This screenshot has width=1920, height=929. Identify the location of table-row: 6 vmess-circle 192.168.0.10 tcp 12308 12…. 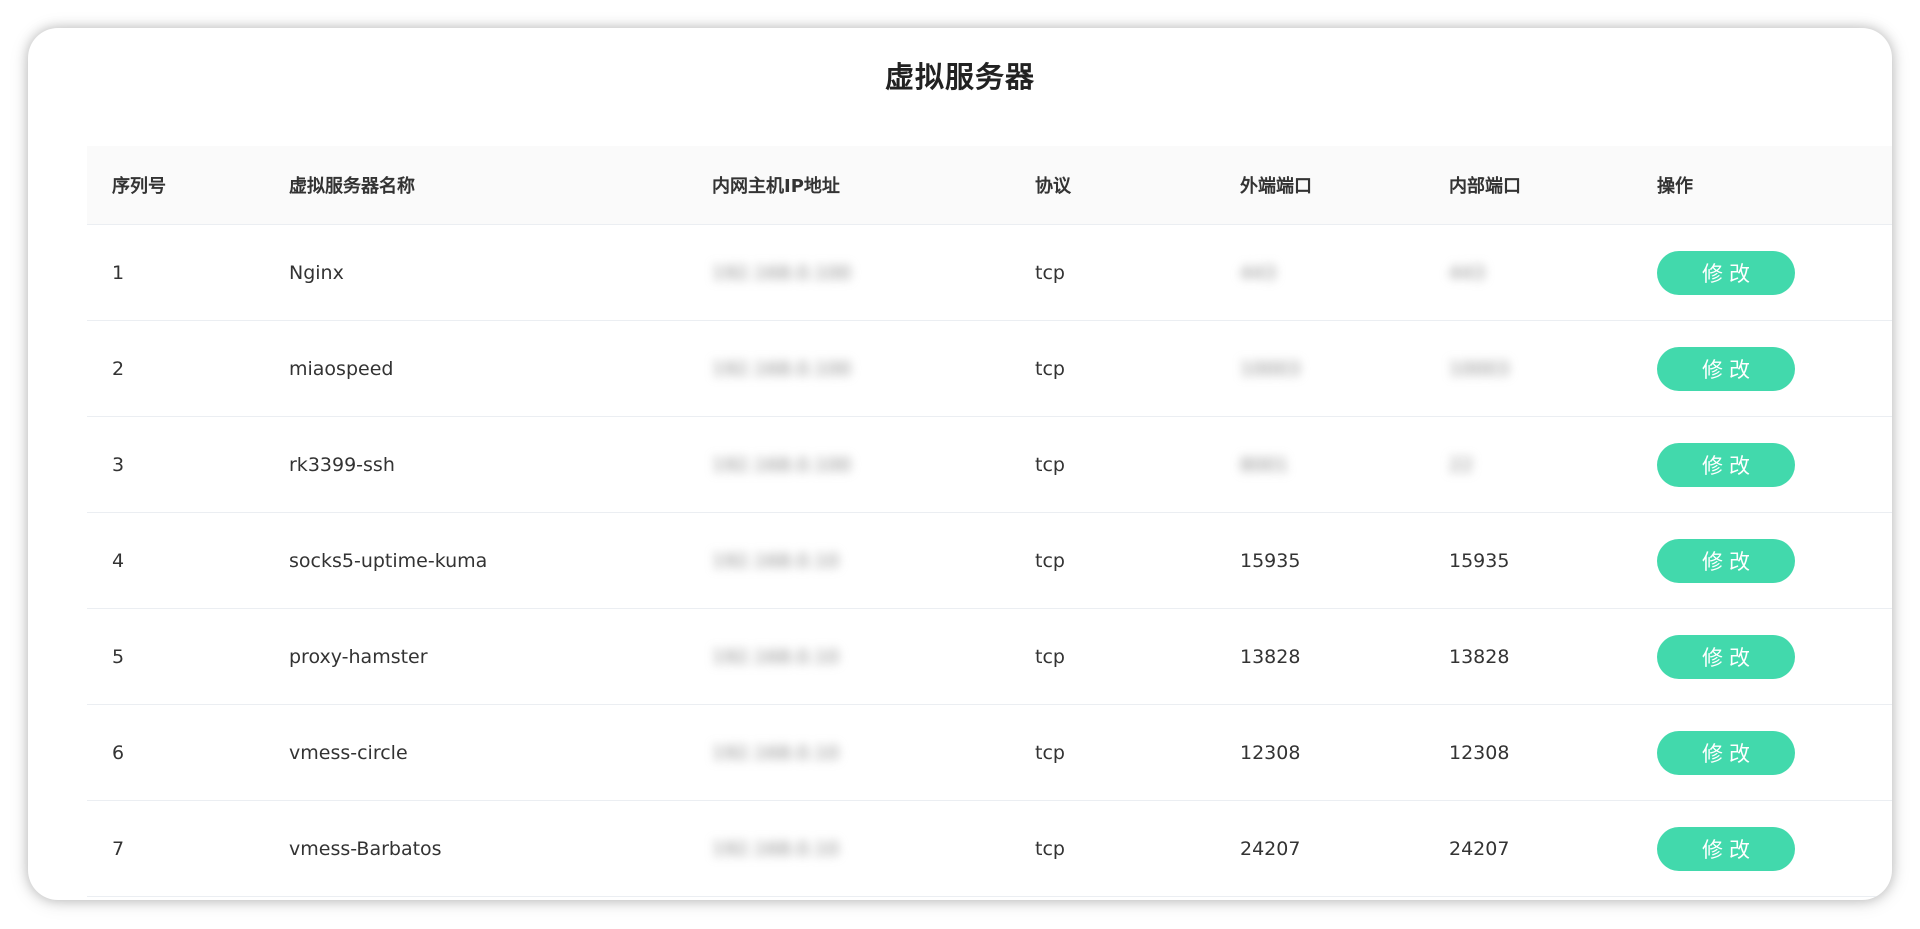
(989, 753).